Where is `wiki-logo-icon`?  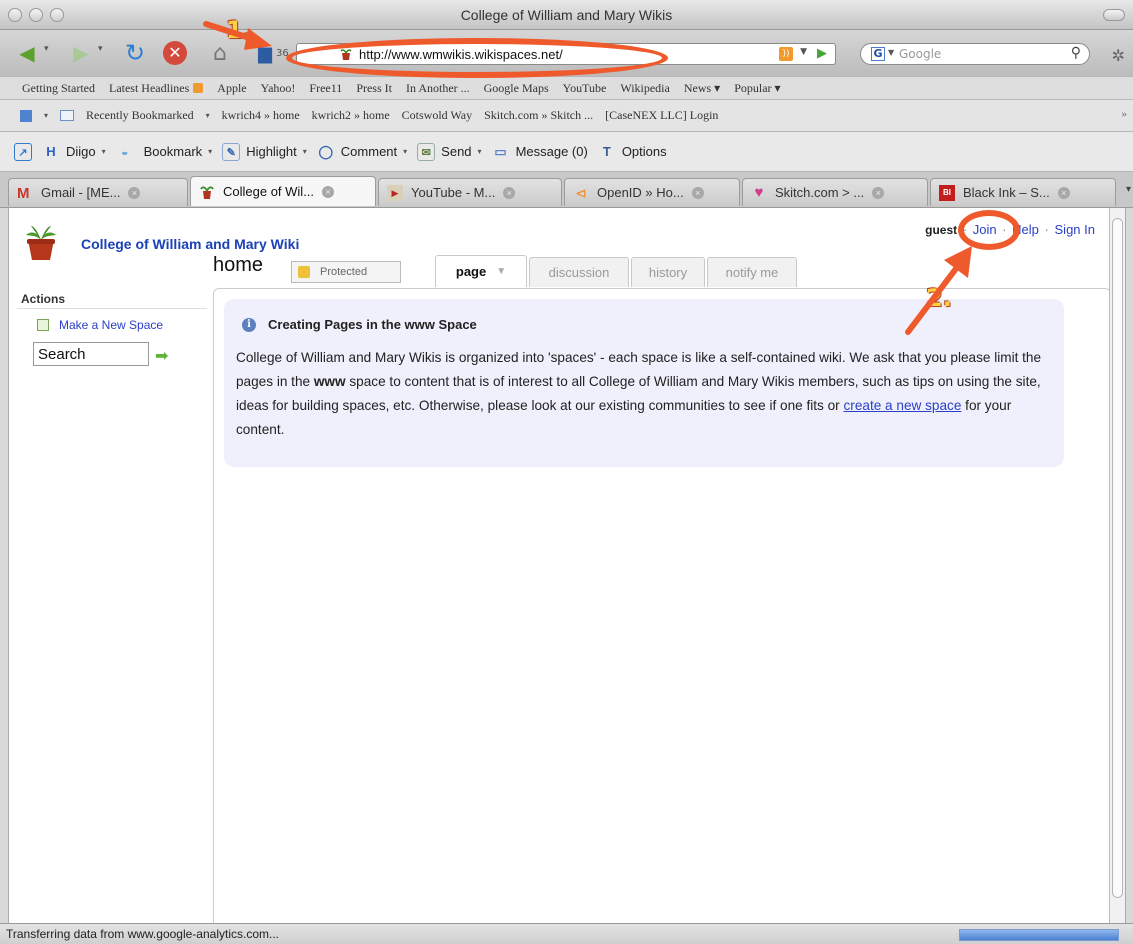 wiki-logo-icon is located at coordinates (41, 242).